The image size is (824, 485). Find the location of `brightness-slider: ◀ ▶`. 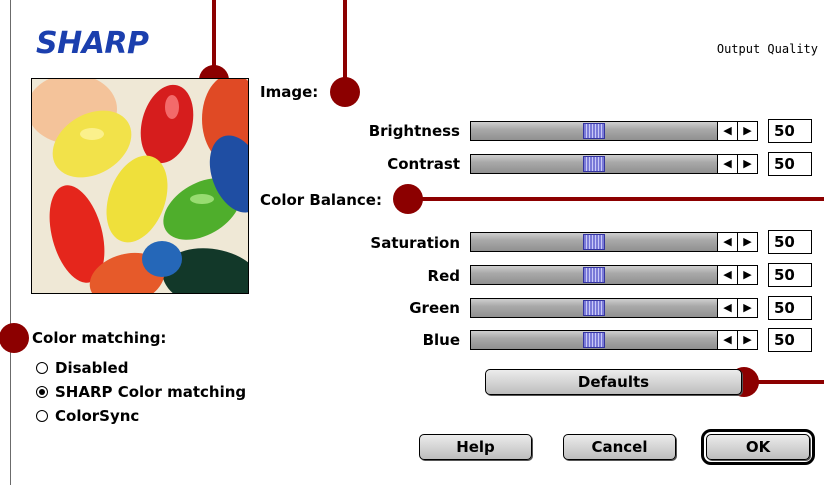

brightness-slider: ◀ ▶ is located at coordinates (614, 131).